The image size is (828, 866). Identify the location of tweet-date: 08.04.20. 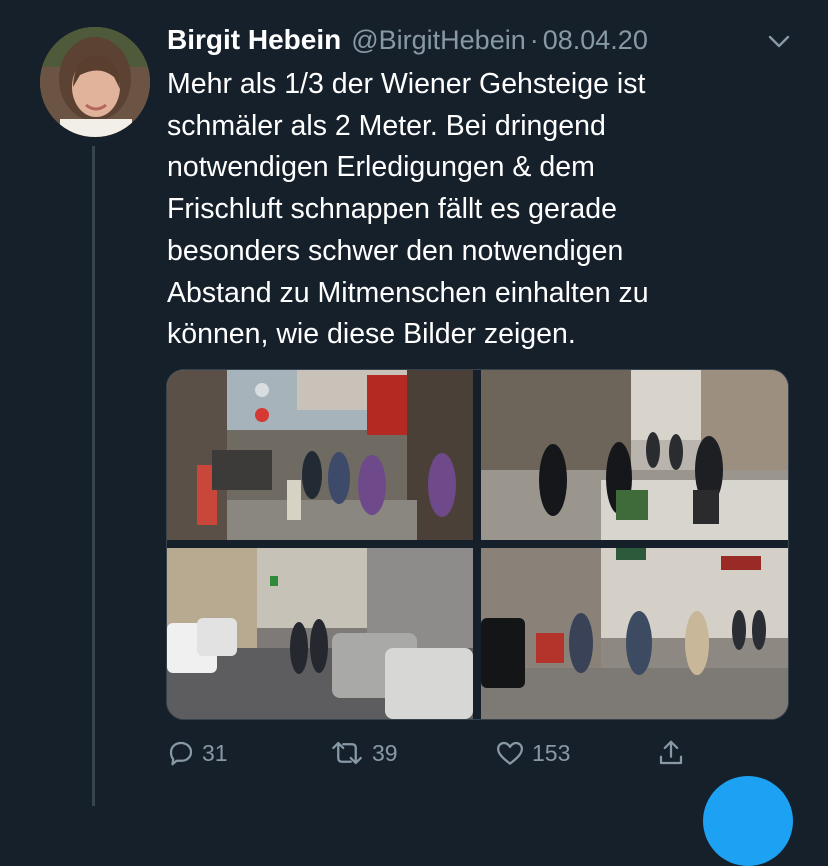
(595, 40).